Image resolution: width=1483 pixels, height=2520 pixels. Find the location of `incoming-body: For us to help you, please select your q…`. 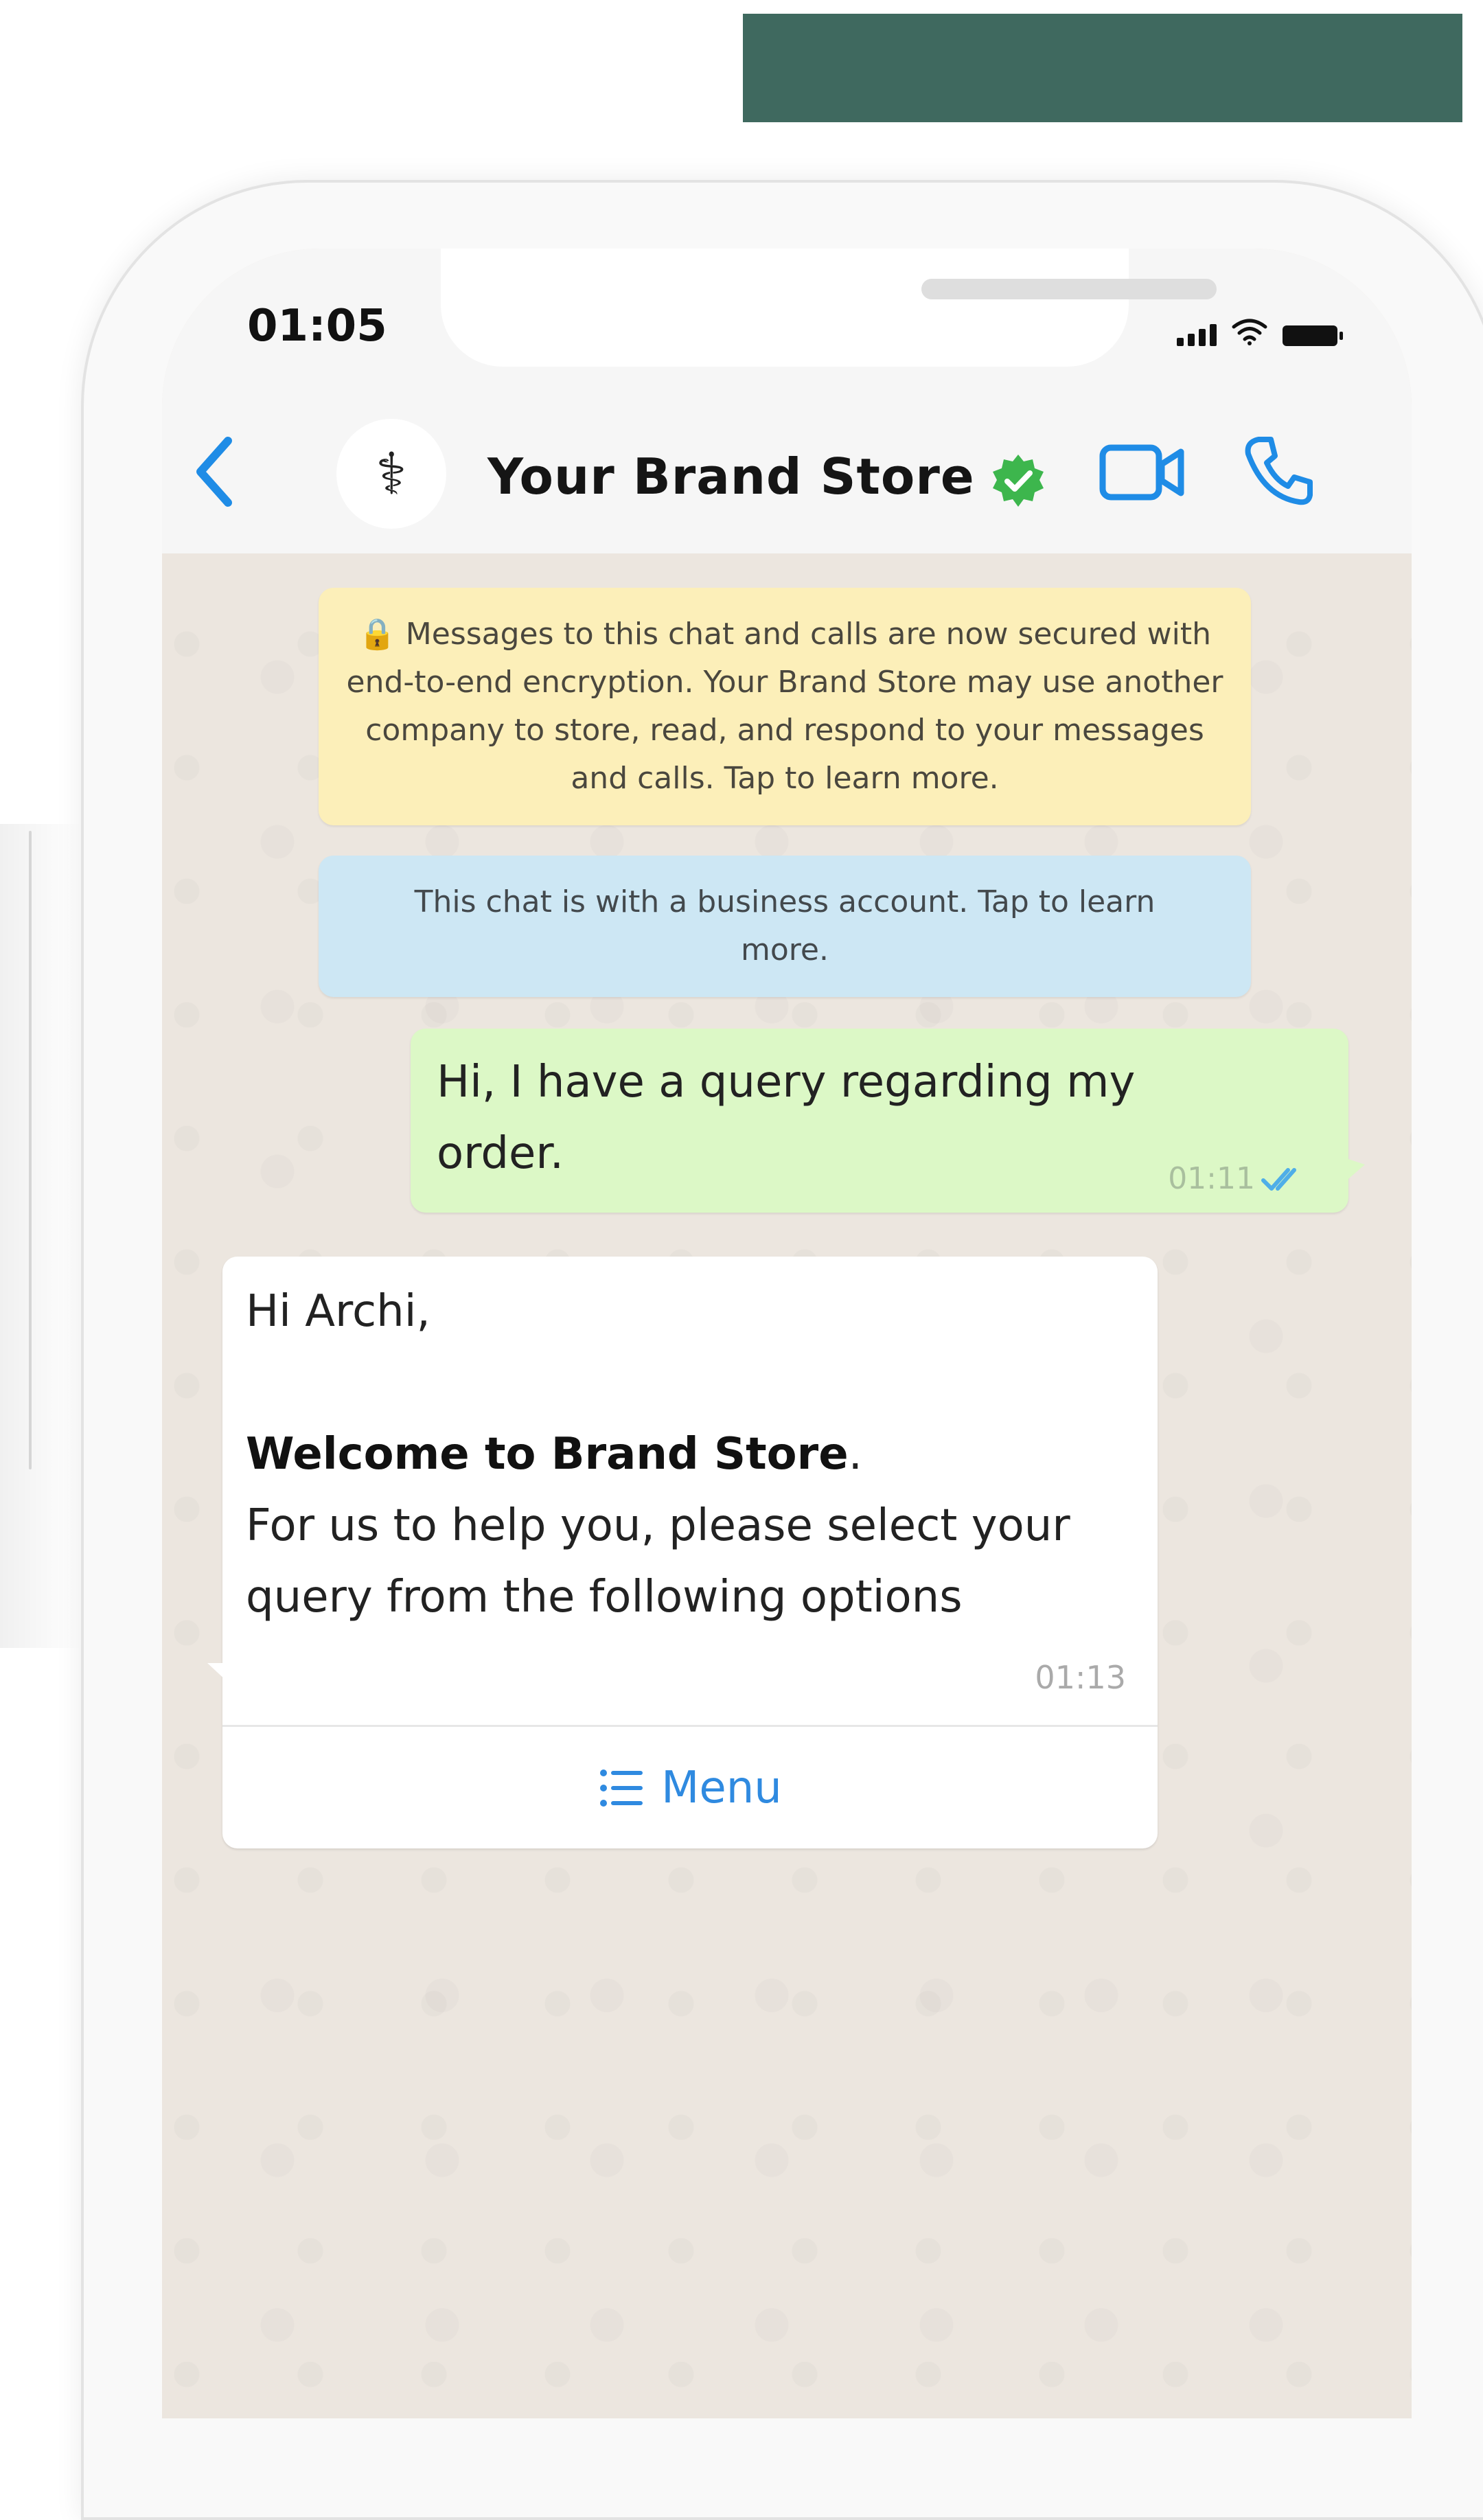

incoming-body: For us to help you, please select your q… is located at coordinates (658, 1562).